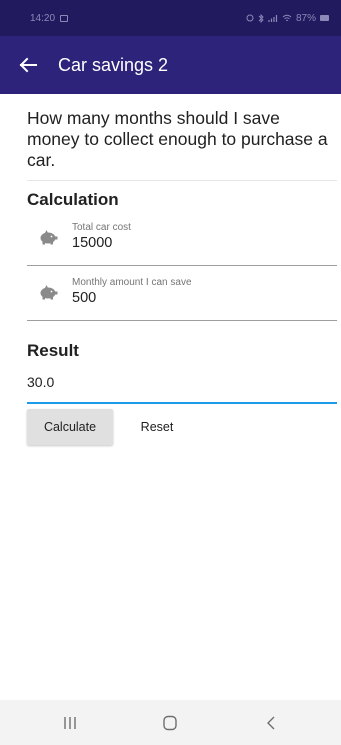 Image resolution: width=341 pixels, height=745 pixels. I want to click on bluetooth-icon, so click(261, 18).